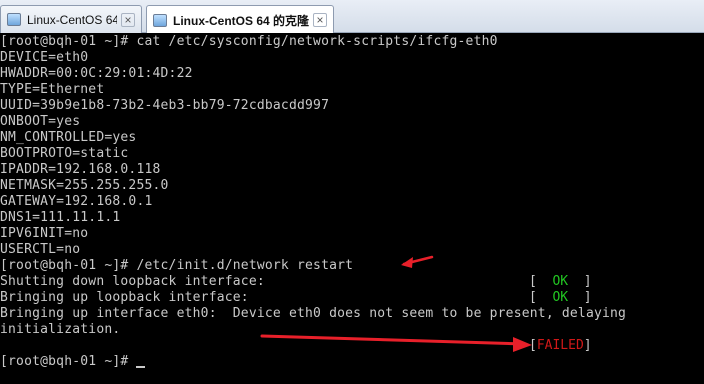  Describe the element at coordinates (64, 153) in the screenshot. I see `terminal-line: BOOTPROTO=static` at that location.